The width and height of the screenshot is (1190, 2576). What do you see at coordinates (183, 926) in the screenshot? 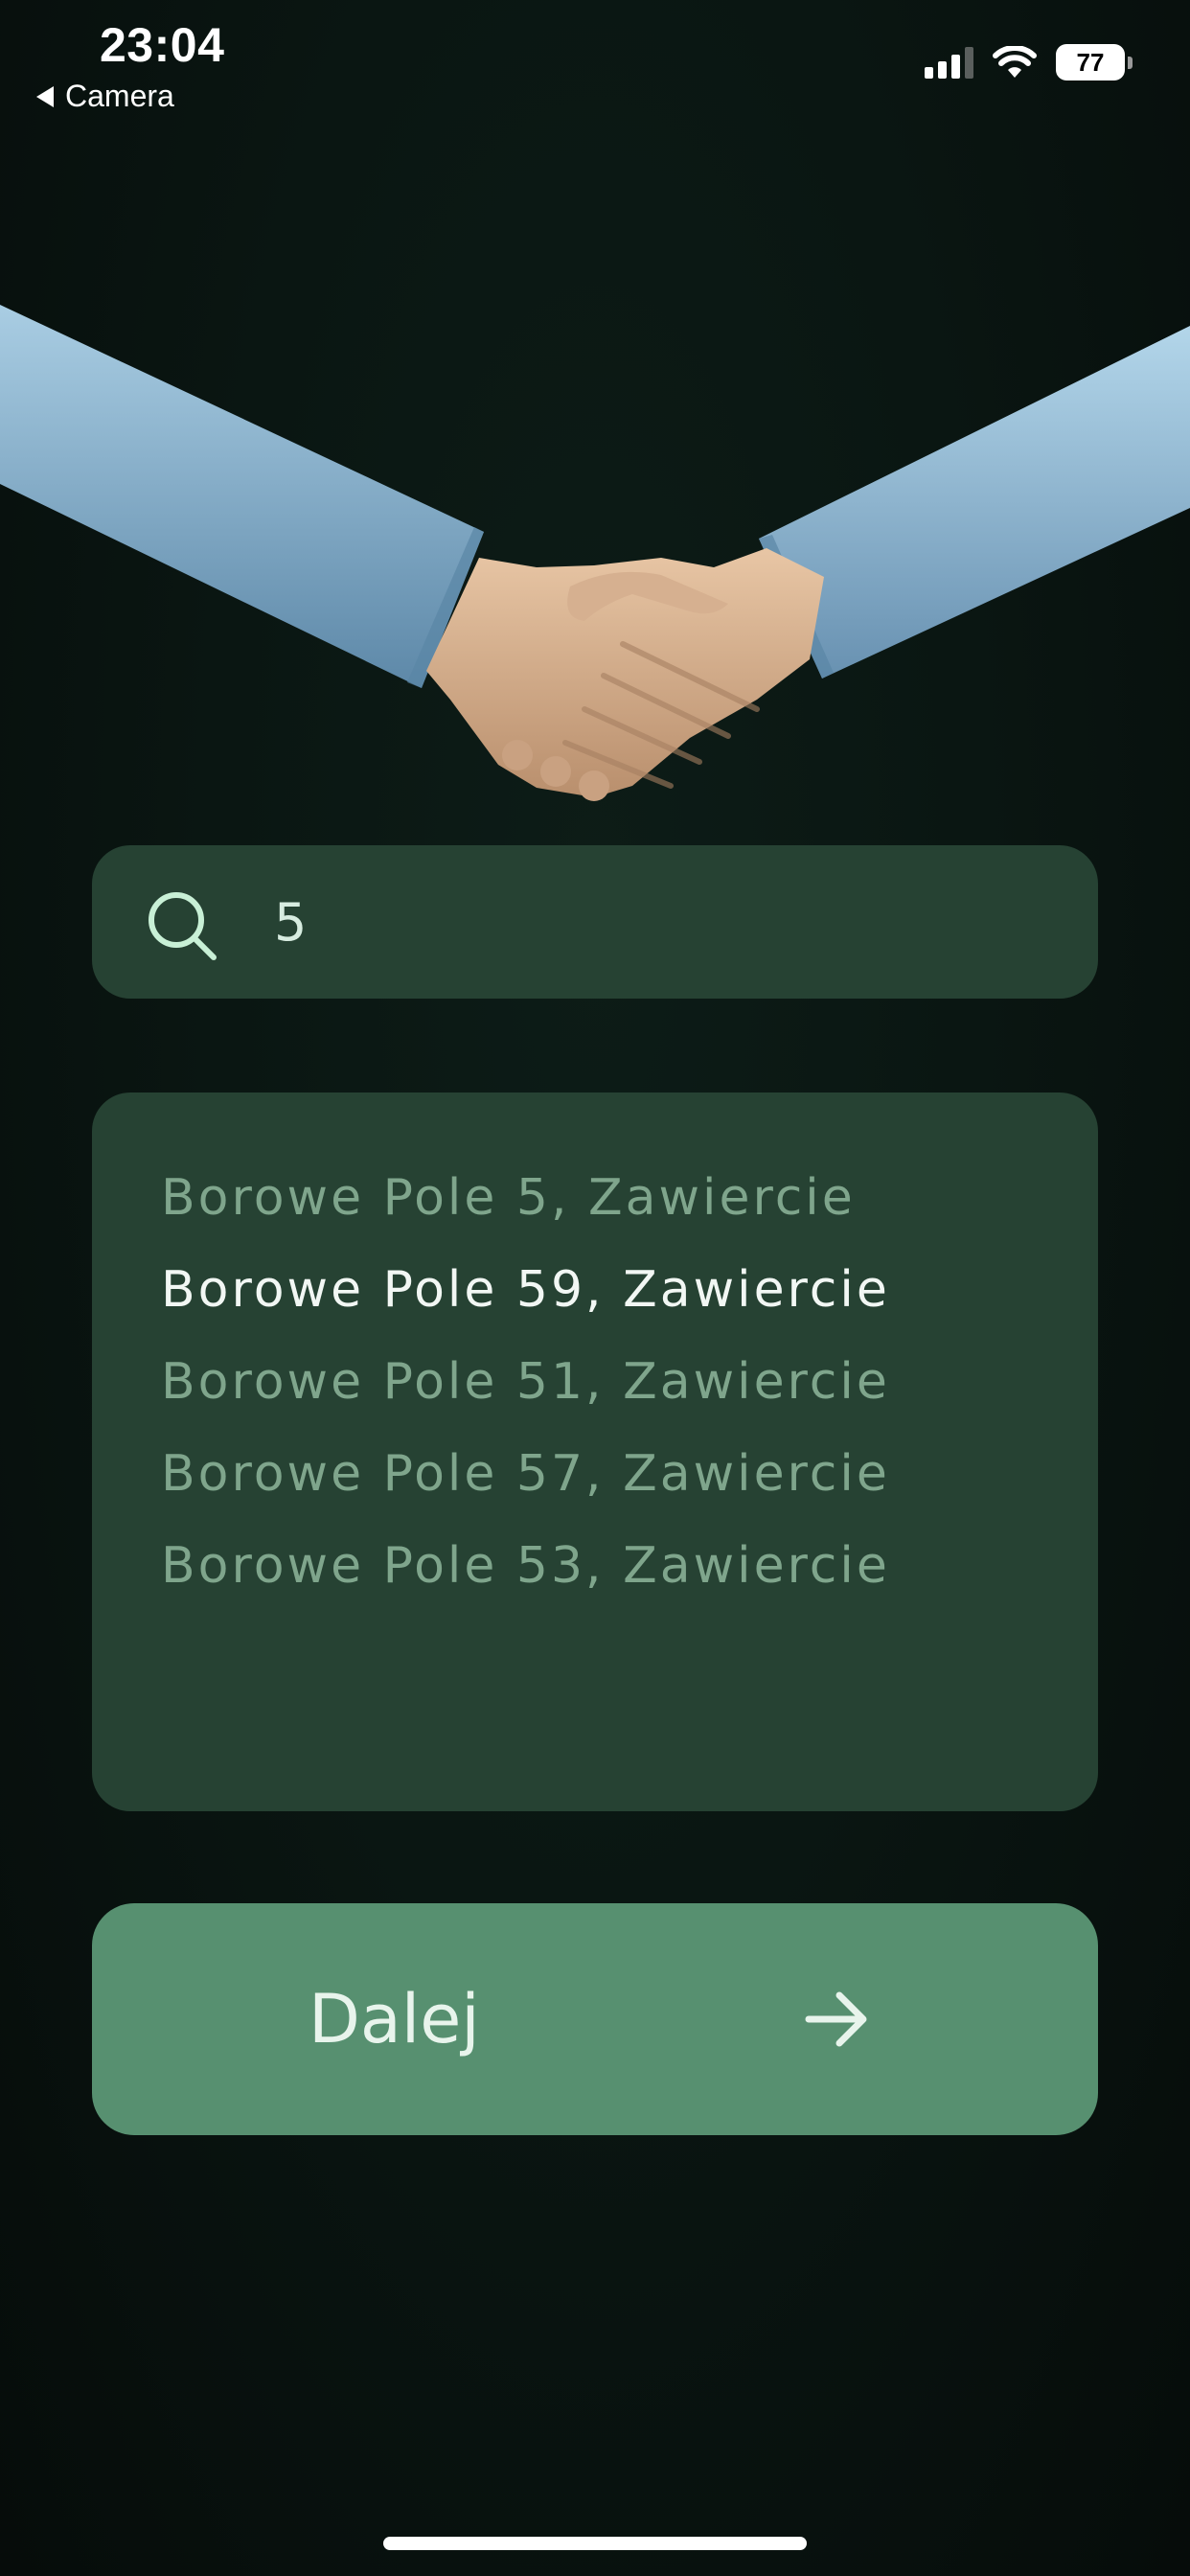
I see `search-icon` at bounding box center [183, 926].